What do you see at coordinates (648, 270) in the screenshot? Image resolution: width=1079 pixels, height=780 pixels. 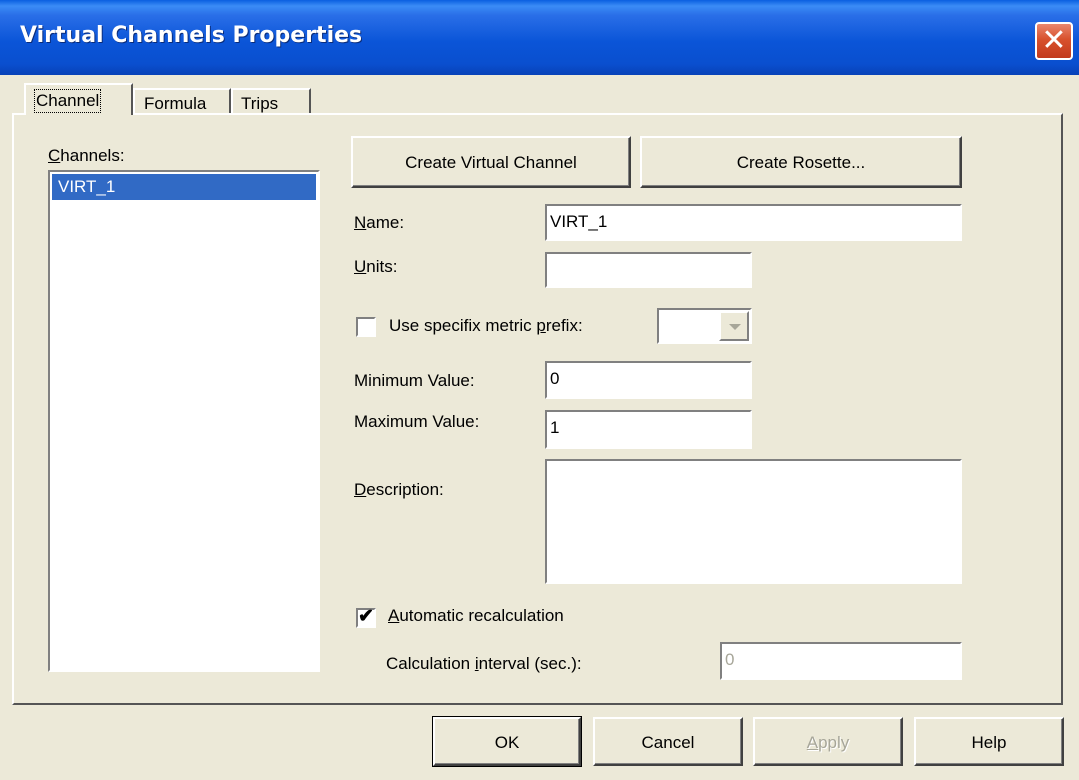 I see `units-input` at bounding box center [648, 270].